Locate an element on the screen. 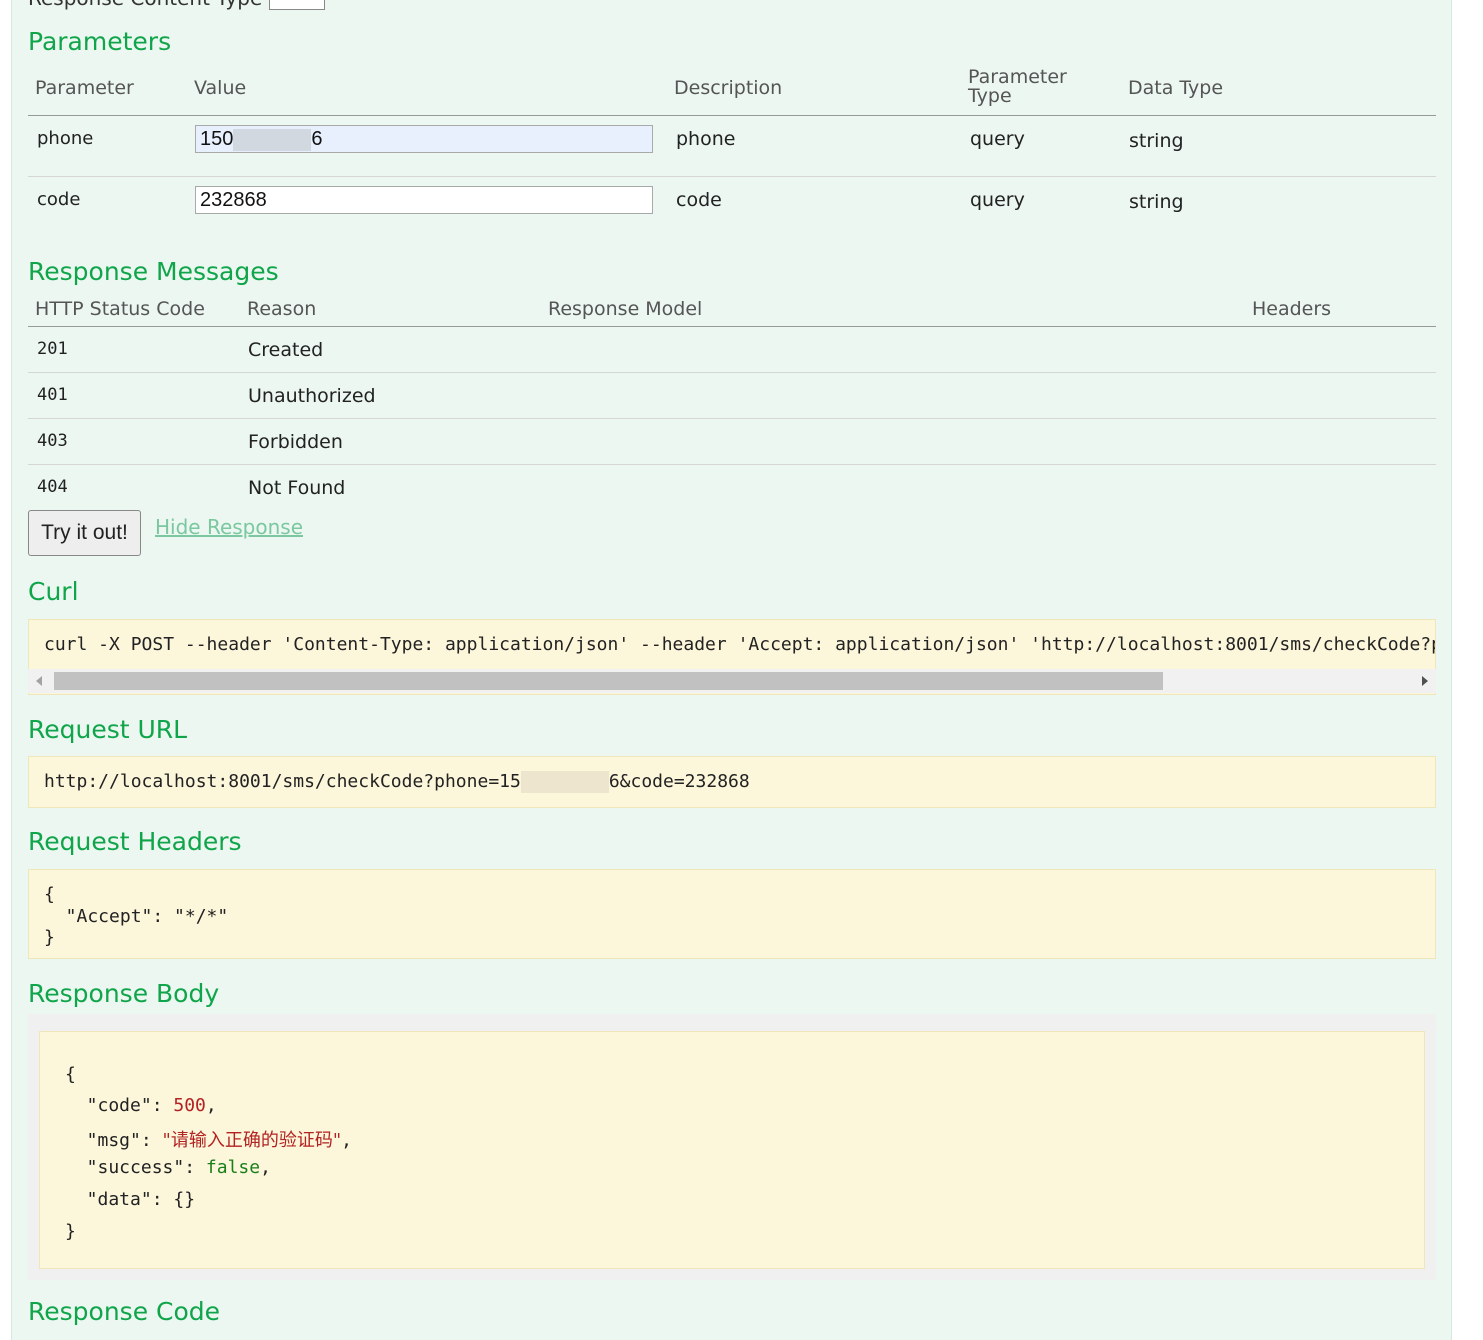 Image resolution: width=1483 pixels, height=1340 pixels. col-data-type: Data Type is located at coordinates (1176, 88).